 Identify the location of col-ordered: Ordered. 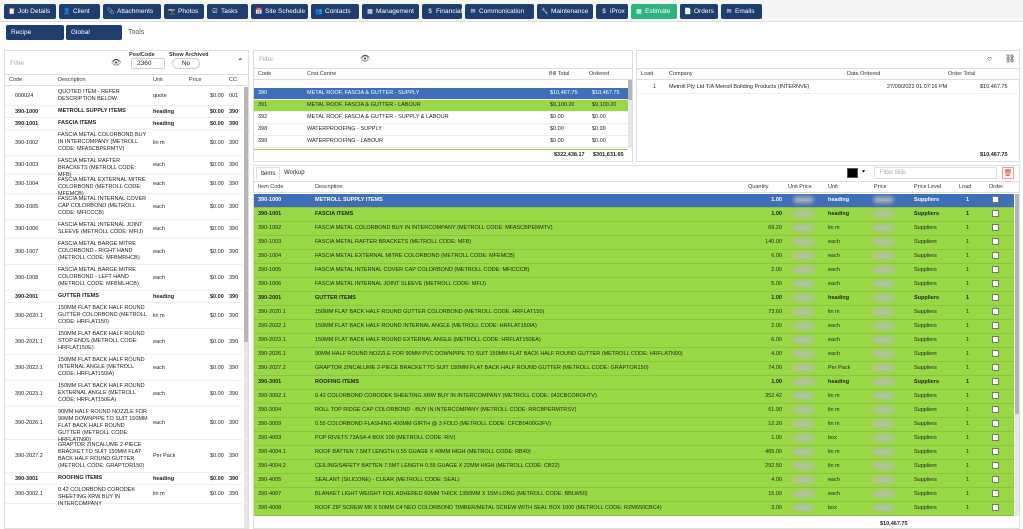
(599, 74).